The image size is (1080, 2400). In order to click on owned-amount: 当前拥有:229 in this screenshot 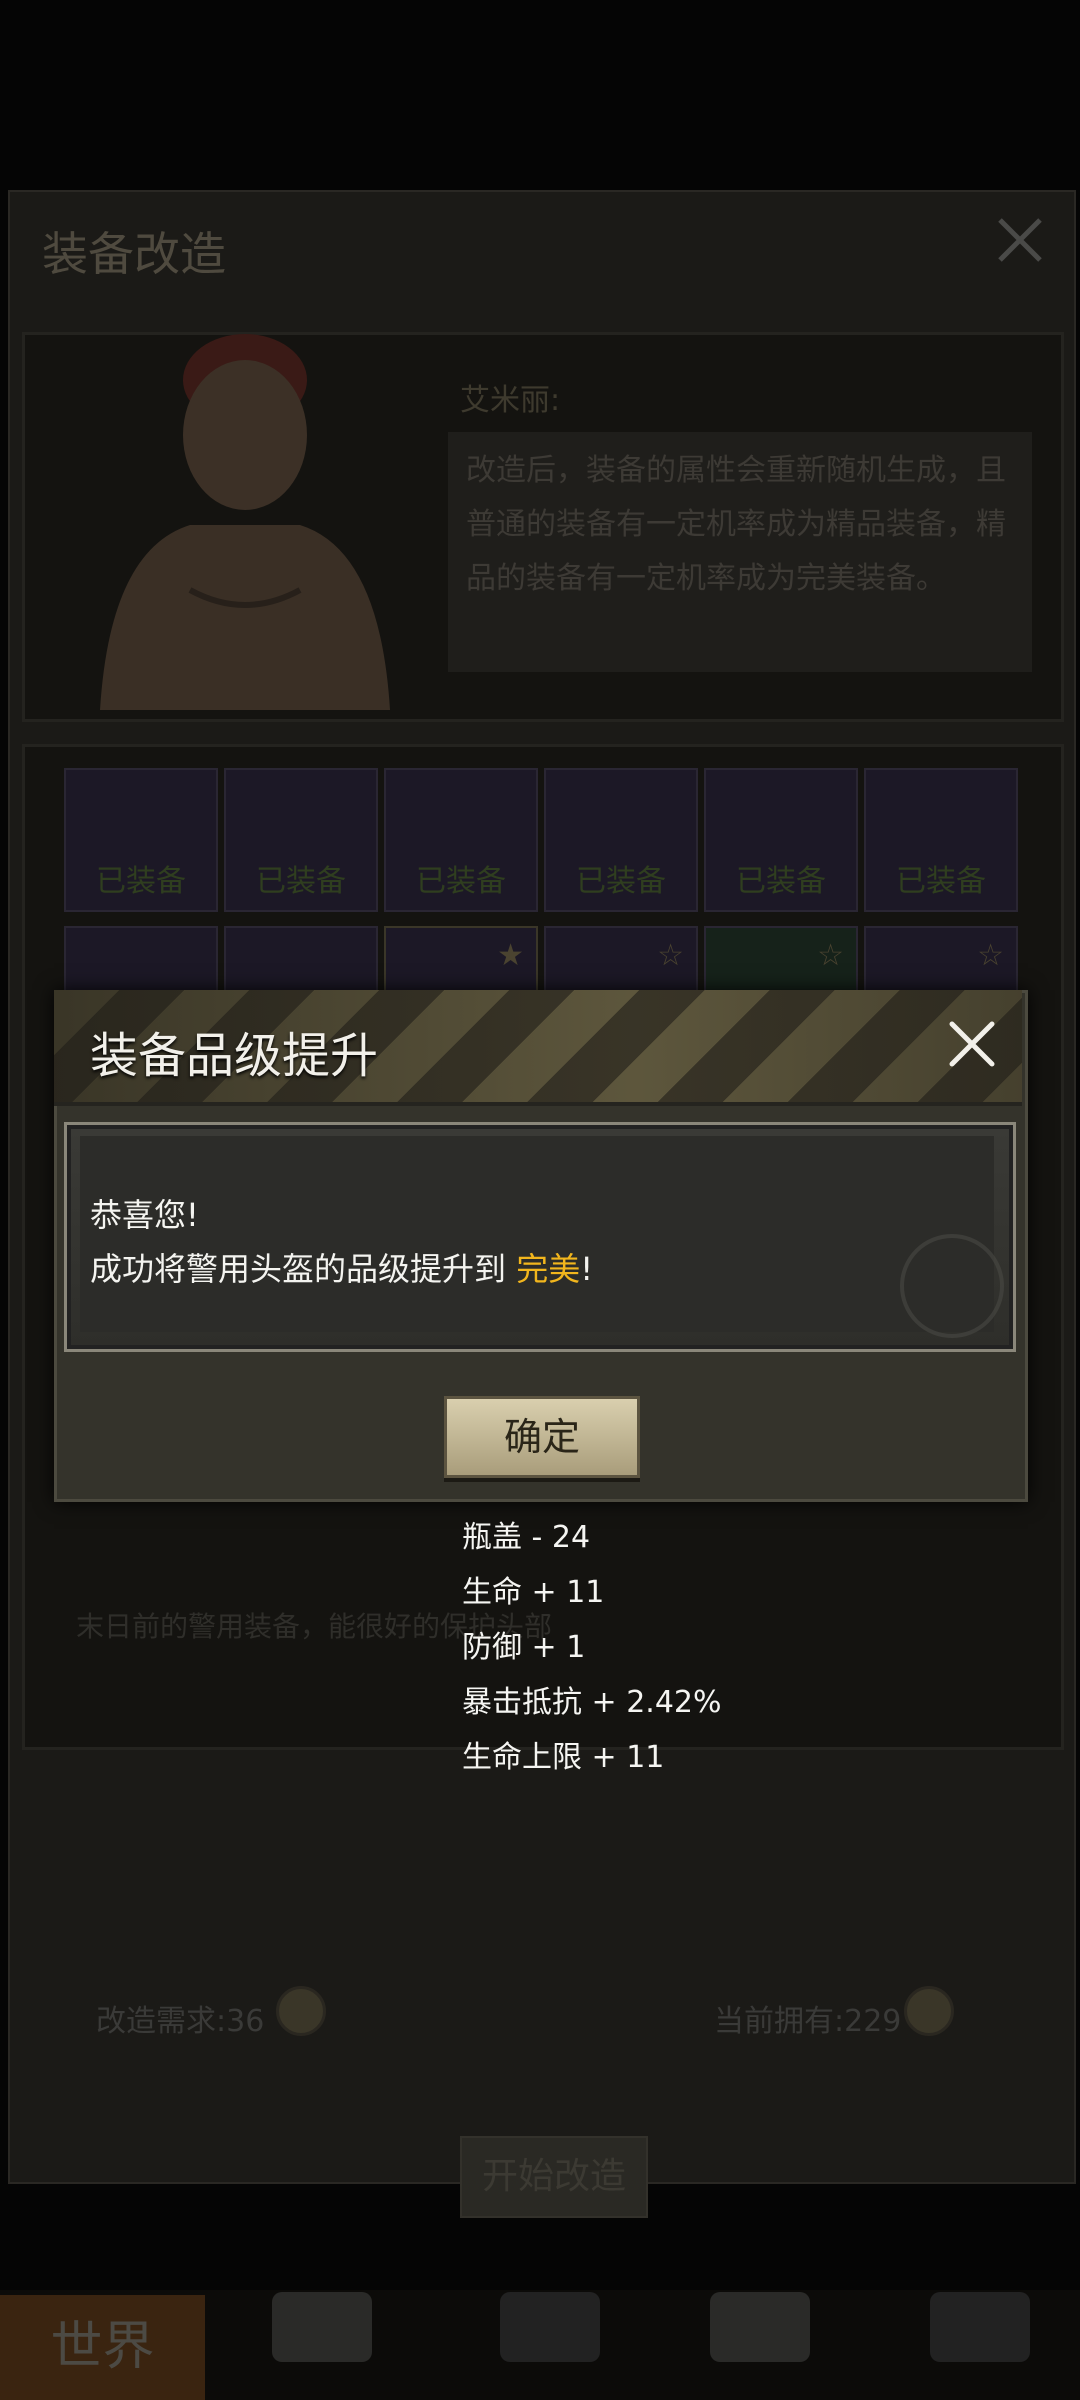, I will do `click(808, 2021)`.